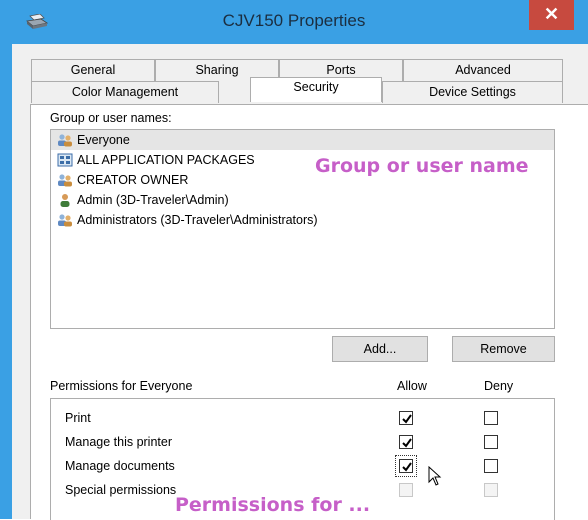 This screenshot has height=520, width=588. I want to click on deny-manage-printer-checkbox, so click(491, 442).